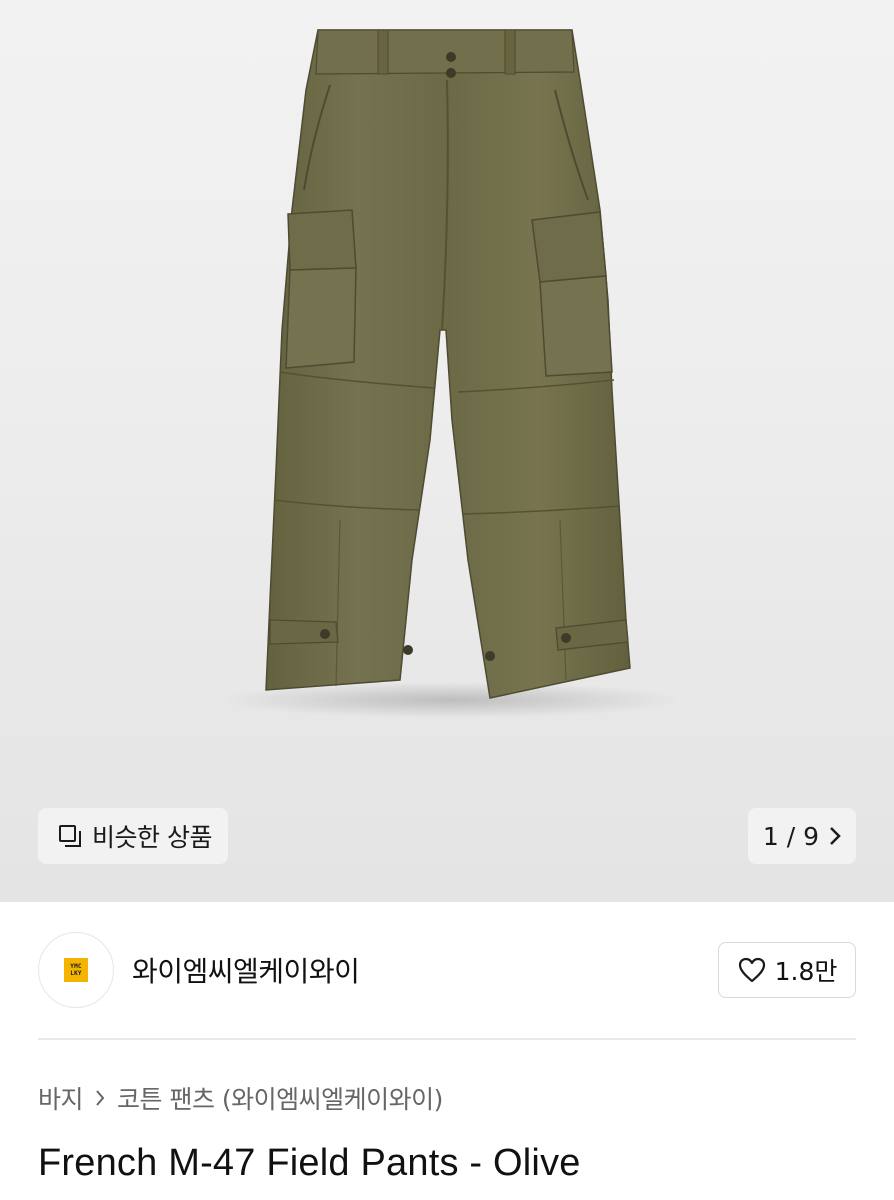 Image resolution: width=894 pixels, height=1200 pixels. What do you see at coordinates (791, 836) in the screenshot?
I see `image-pager-count: 1 / 9` at bounding box center [791, 836].